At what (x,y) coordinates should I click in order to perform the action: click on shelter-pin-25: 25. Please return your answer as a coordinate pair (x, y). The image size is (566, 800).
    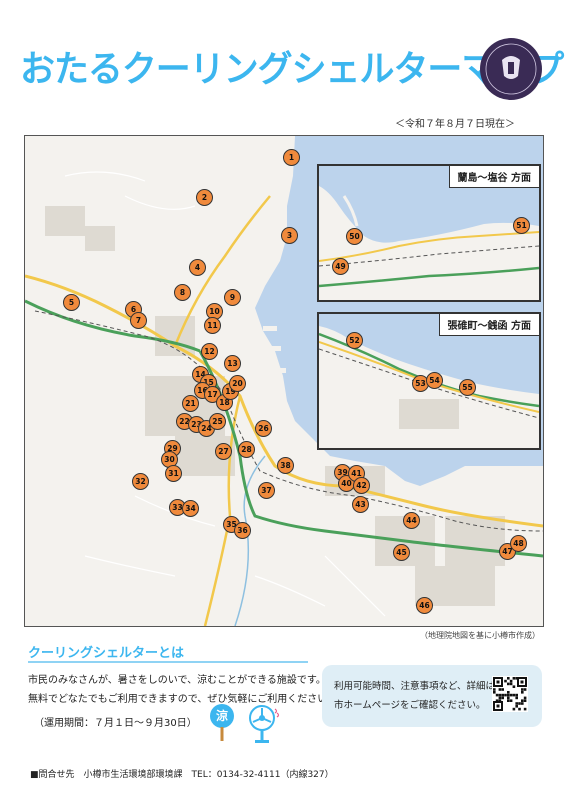
    Looking at the image, I should click on (217, 421).